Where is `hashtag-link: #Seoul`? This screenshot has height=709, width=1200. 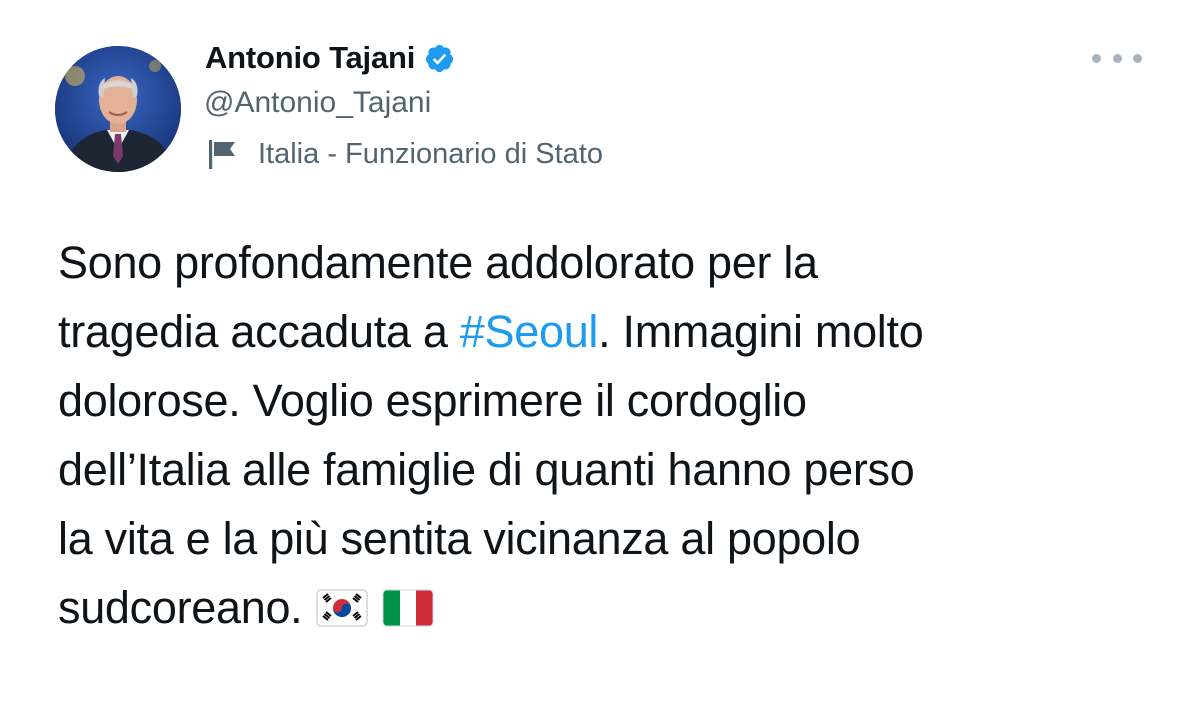
hashtag-link: #Seoul is located at coordinates (529, 331).